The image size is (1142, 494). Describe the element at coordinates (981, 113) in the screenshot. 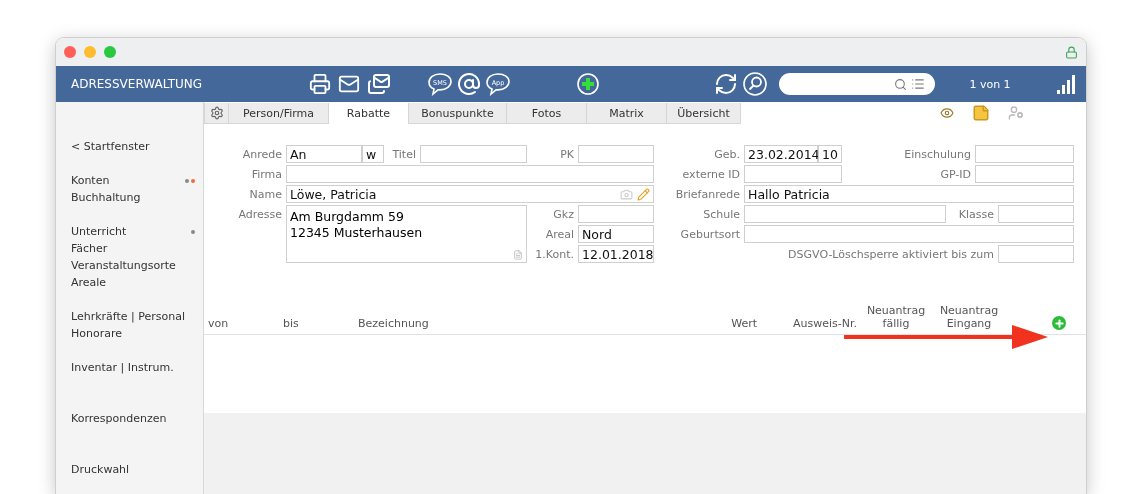

I see `note-icon` at that location.